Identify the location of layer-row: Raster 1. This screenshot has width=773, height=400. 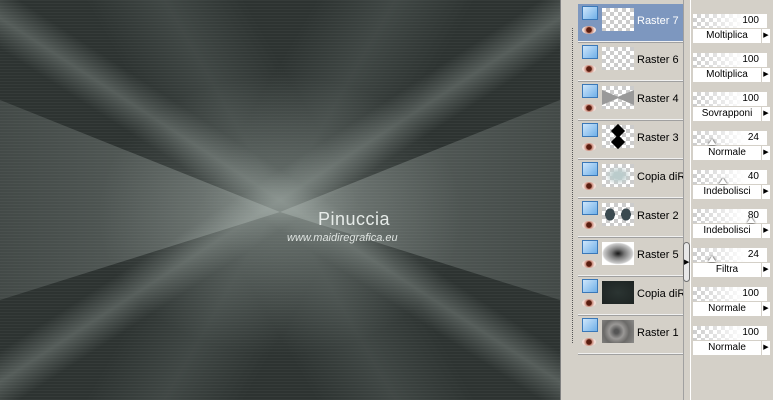
(630, 335).